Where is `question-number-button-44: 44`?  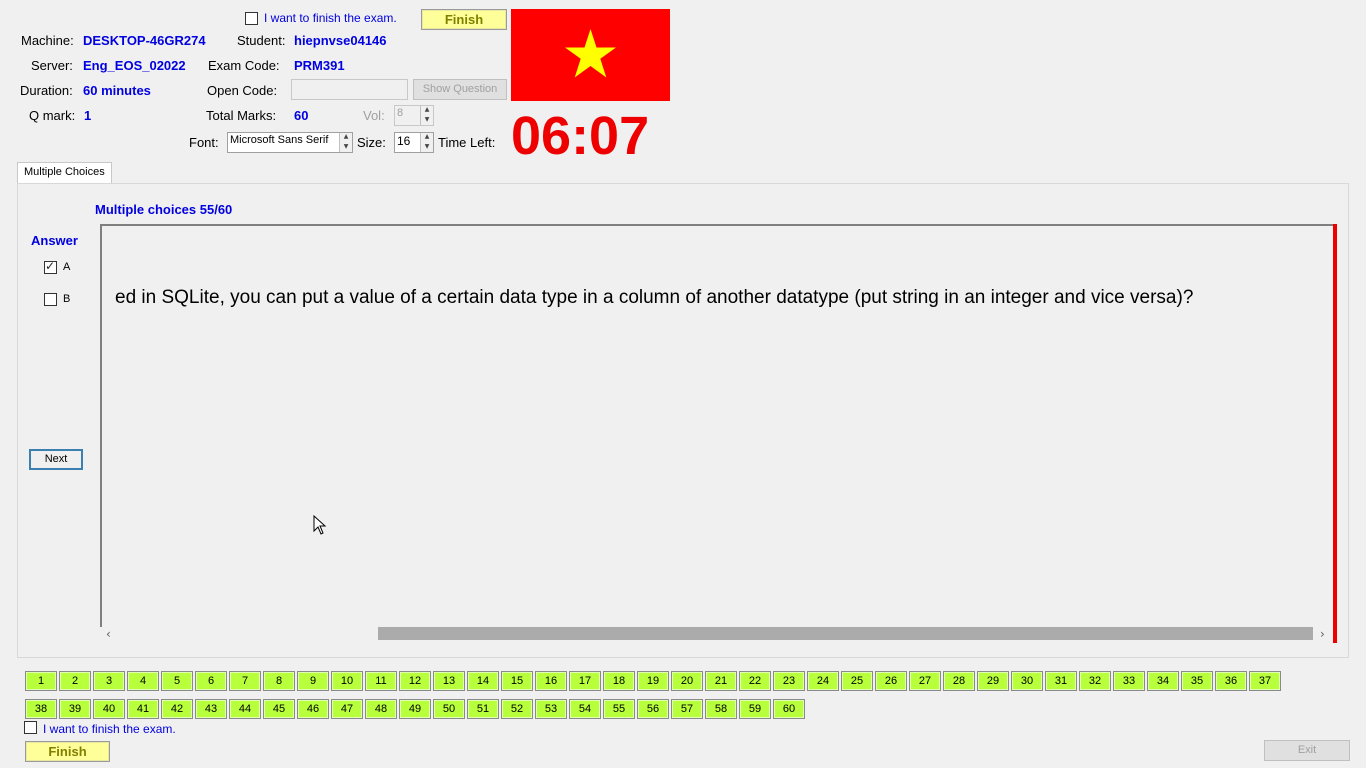 question-number-button-44: 44 is located at coordinates (245, 709).